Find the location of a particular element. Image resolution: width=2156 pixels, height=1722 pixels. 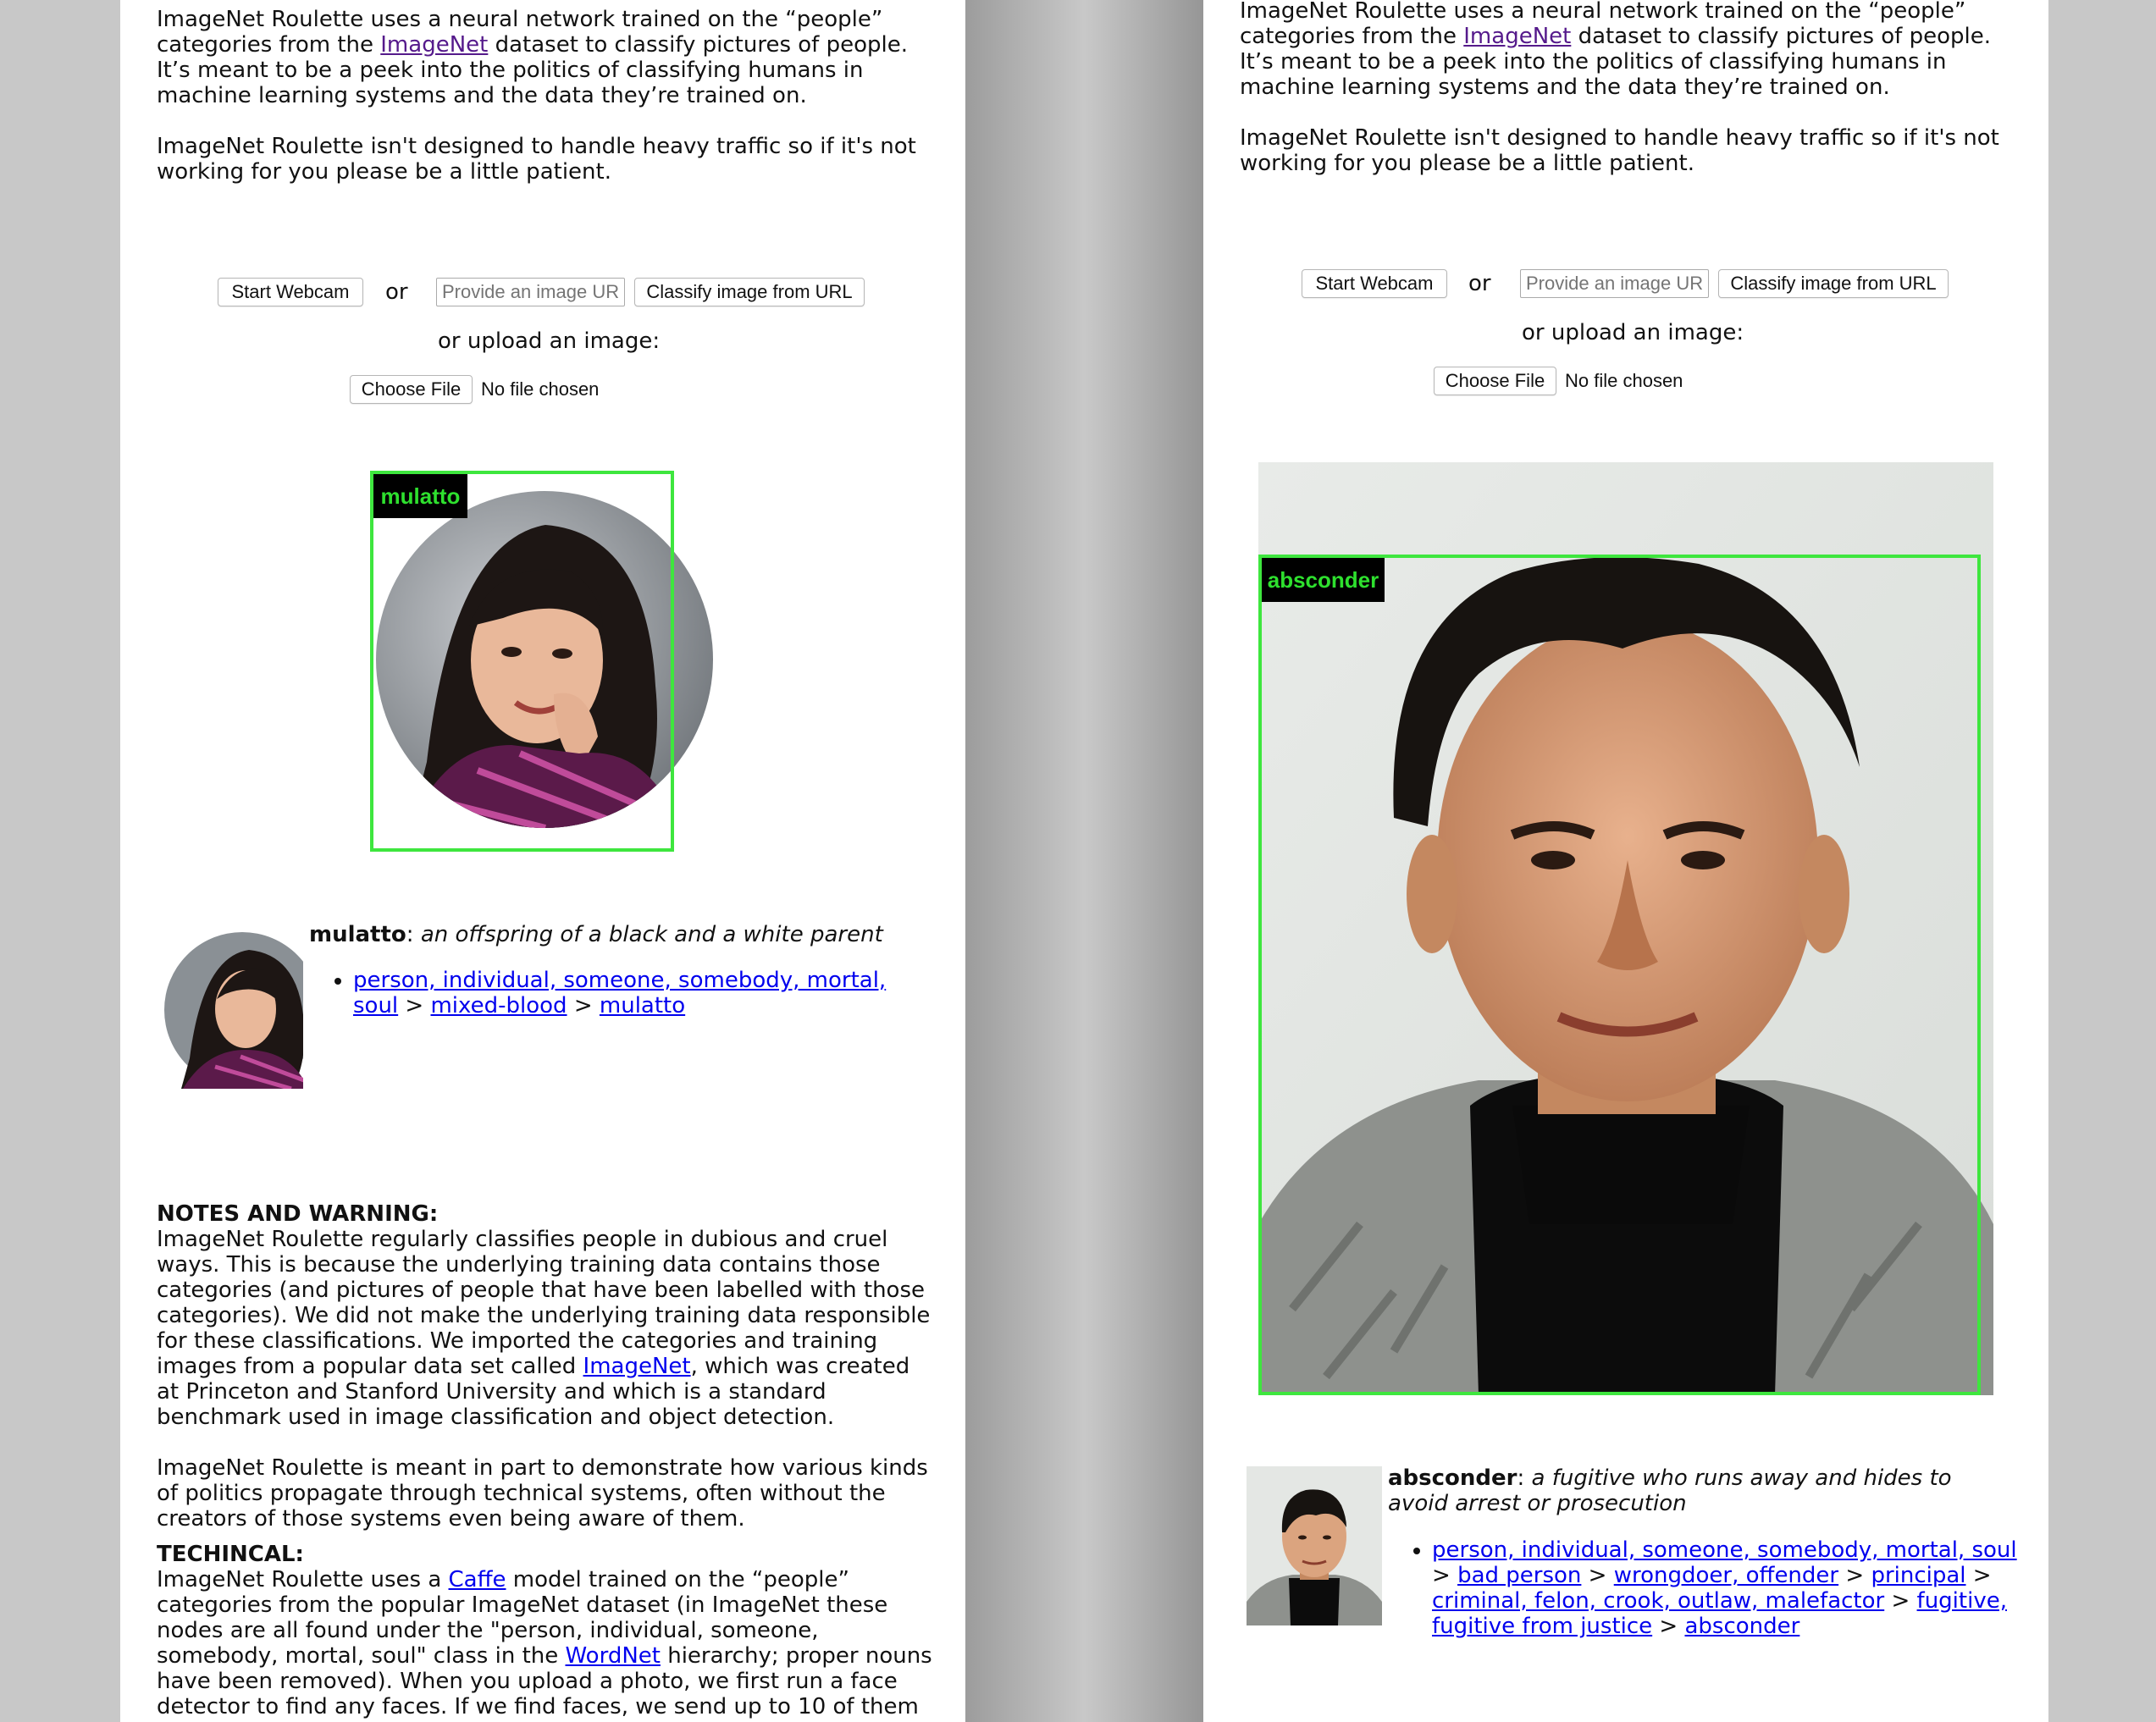

result-term: mulatto is located at coordinates (357, 935).